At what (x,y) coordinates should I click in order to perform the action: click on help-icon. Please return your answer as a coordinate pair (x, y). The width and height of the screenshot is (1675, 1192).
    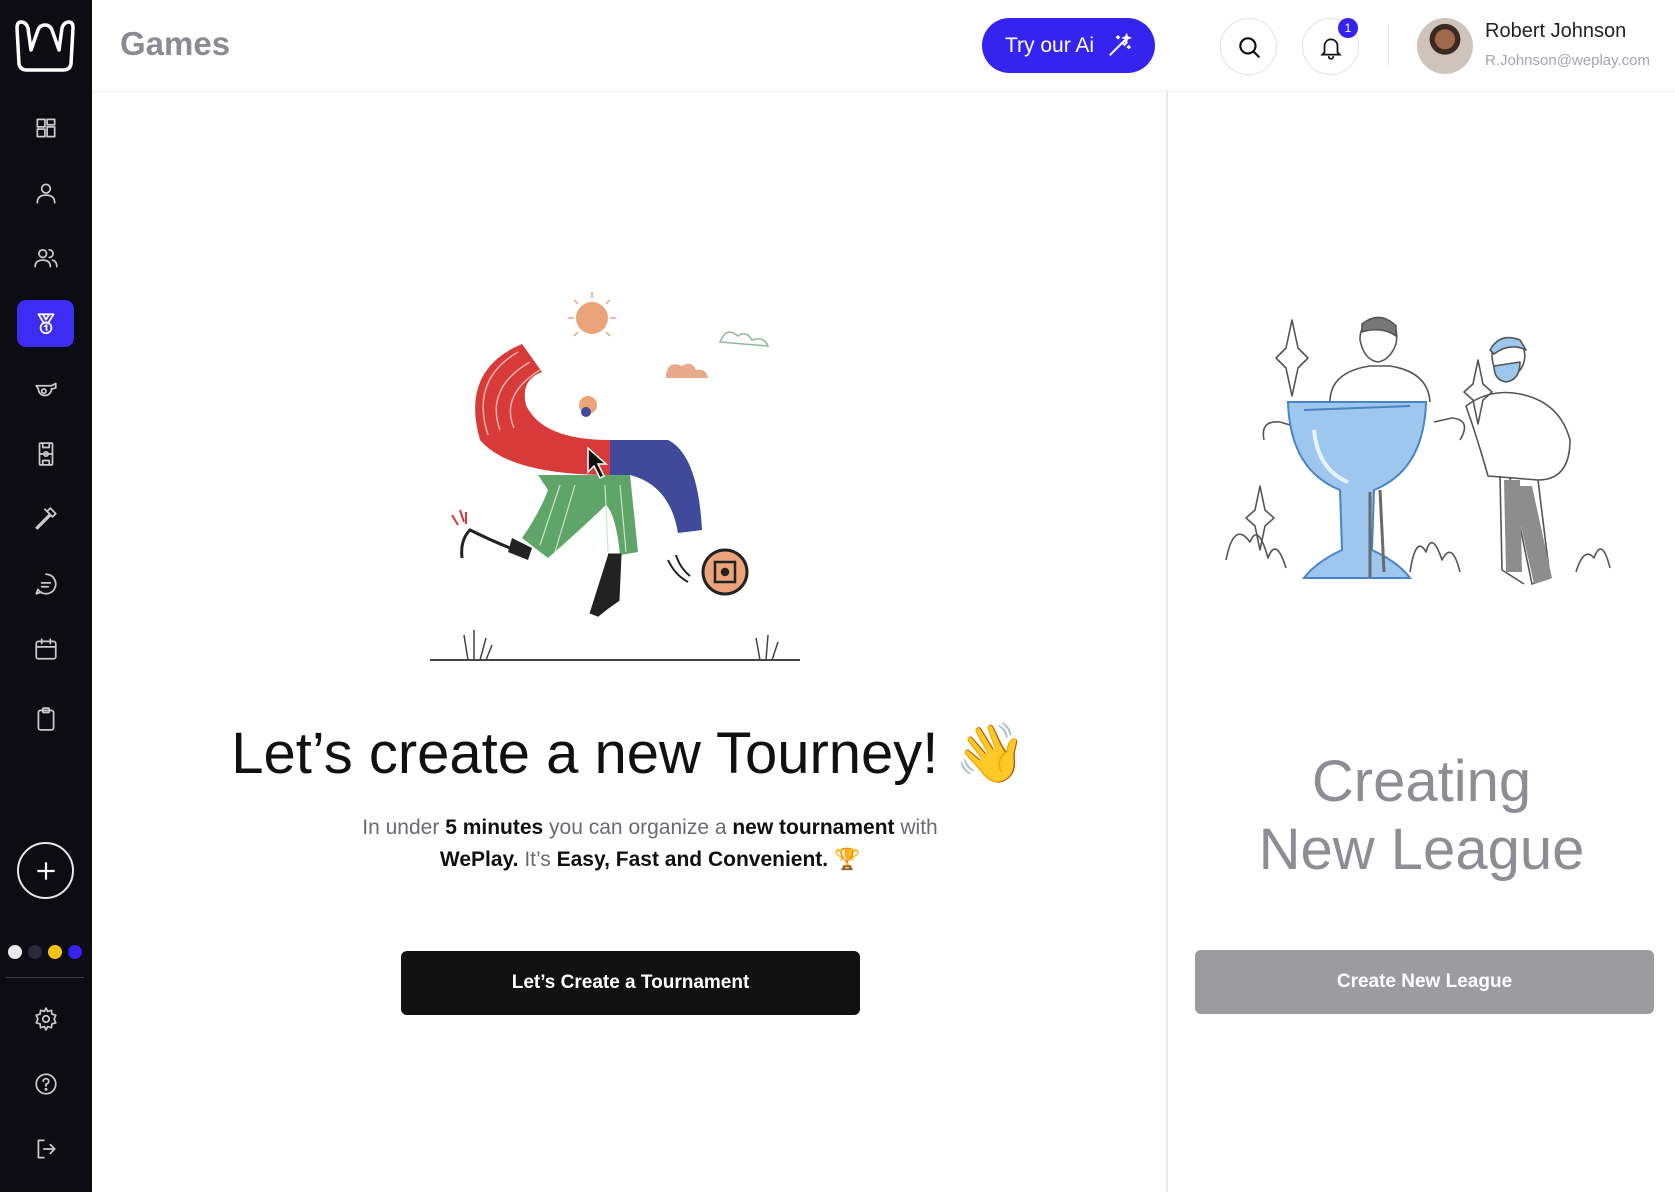
    Looking at the image, I should click on (45, 1083).